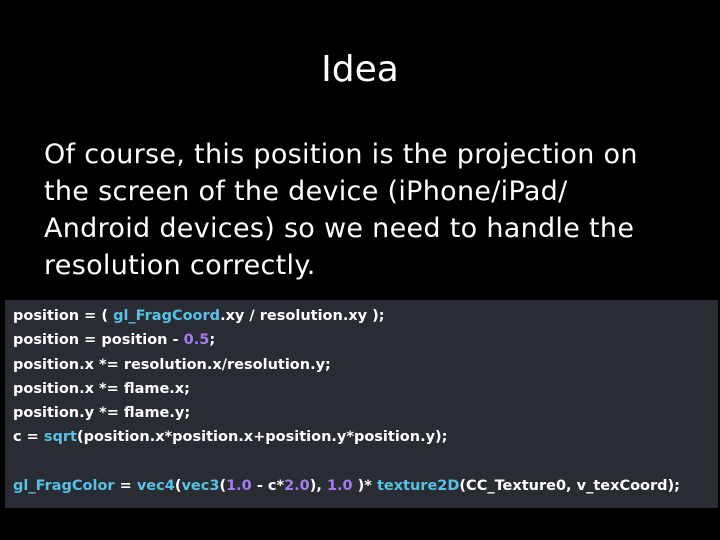  I want to click on body-line: the screen of the device (iPhone/iPad/, so click(306, 191).